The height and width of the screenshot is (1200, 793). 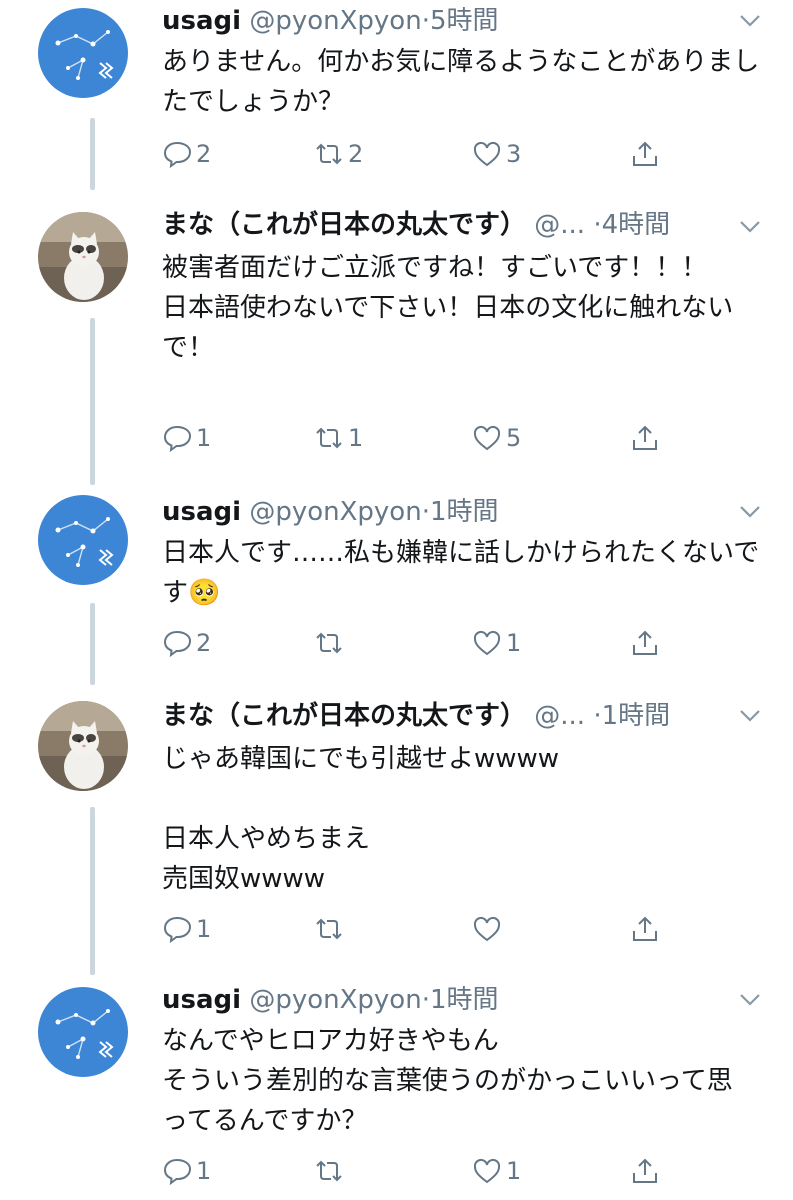 What do you see at coordinates (422, 438) in the screenshot?
I see `tweet-actions: 1 1 5` at bounding box center [422, 438].